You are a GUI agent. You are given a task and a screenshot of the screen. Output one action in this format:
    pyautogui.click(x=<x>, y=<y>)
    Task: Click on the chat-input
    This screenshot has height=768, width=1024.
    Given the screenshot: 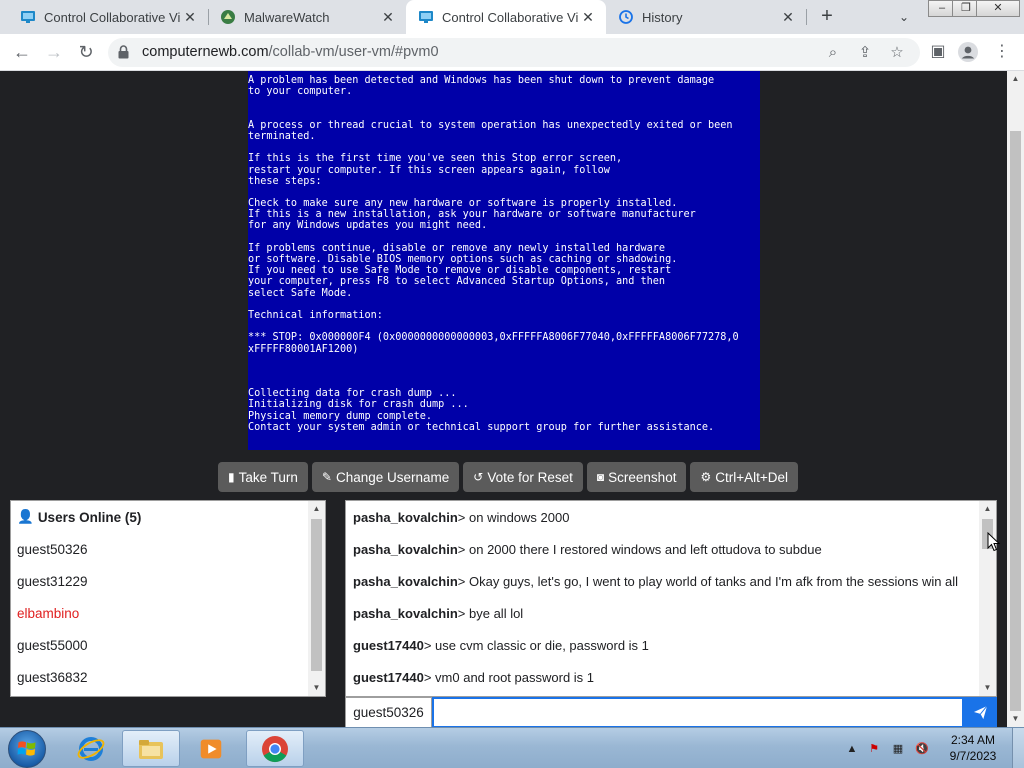 What is the action you would take?
    pyautogui.click(x=698, y=712)
    